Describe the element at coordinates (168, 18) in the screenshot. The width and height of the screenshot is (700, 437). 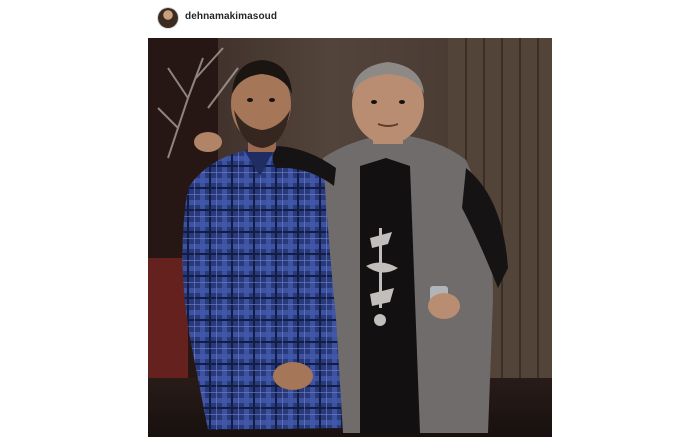
I see `avatar` at that location.